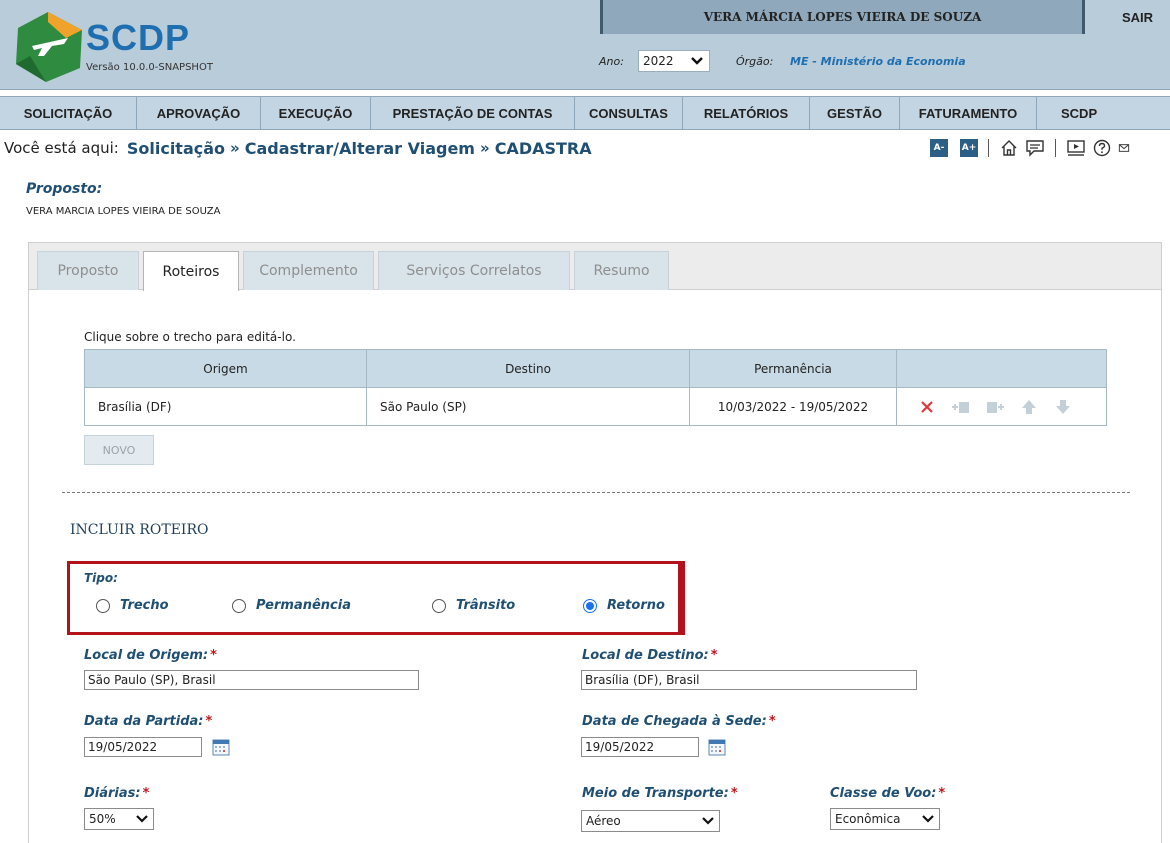 This screenshot has height=843, width=1170. I want to click on font-decrease-button: A-, so click(939, 148).